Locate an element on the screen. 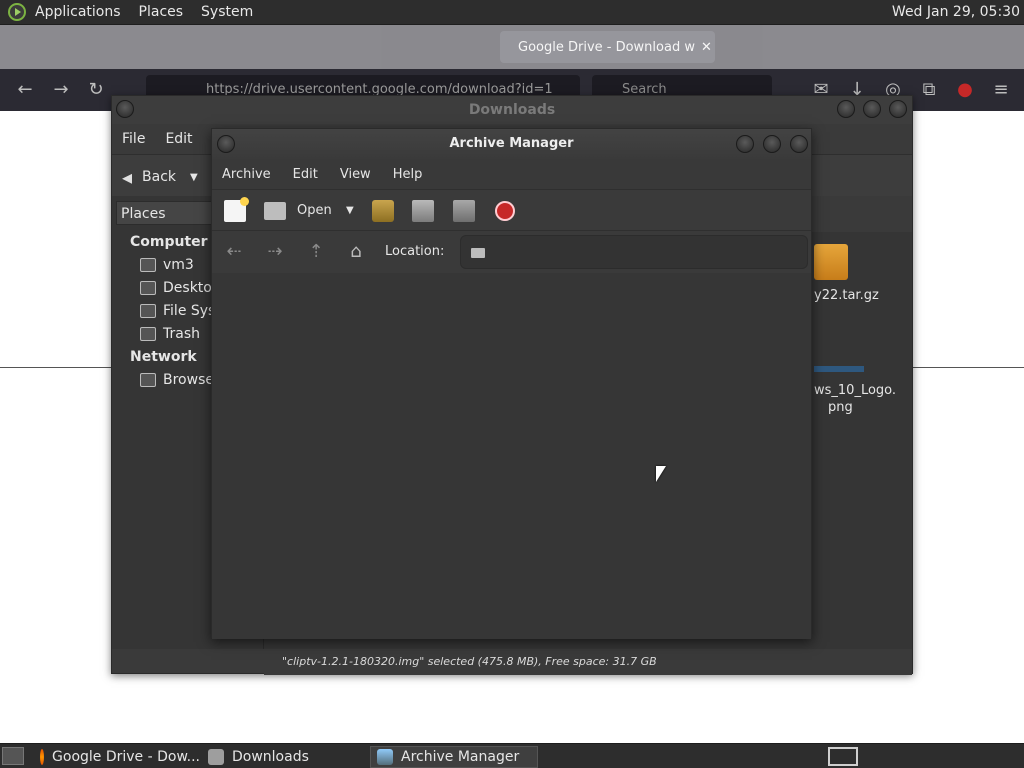 The width and height of the screenshot is (1024, 768). sidebar-item-desktop: Desktop is located at coordinates (180, 288).